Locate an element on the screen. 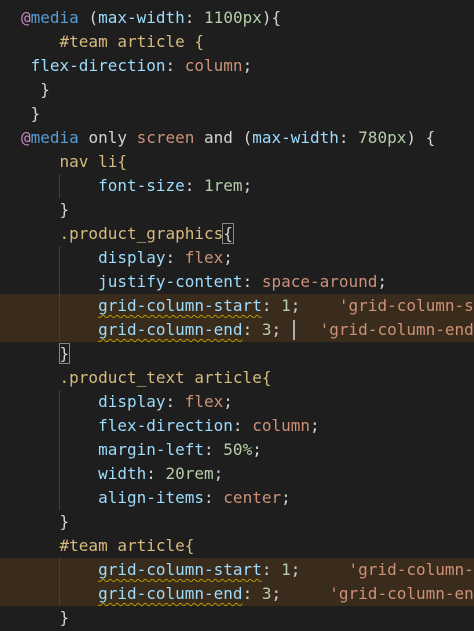 This screenshot has width=474, height=631. code-token-prop: width is located at coordinates (122, 473).